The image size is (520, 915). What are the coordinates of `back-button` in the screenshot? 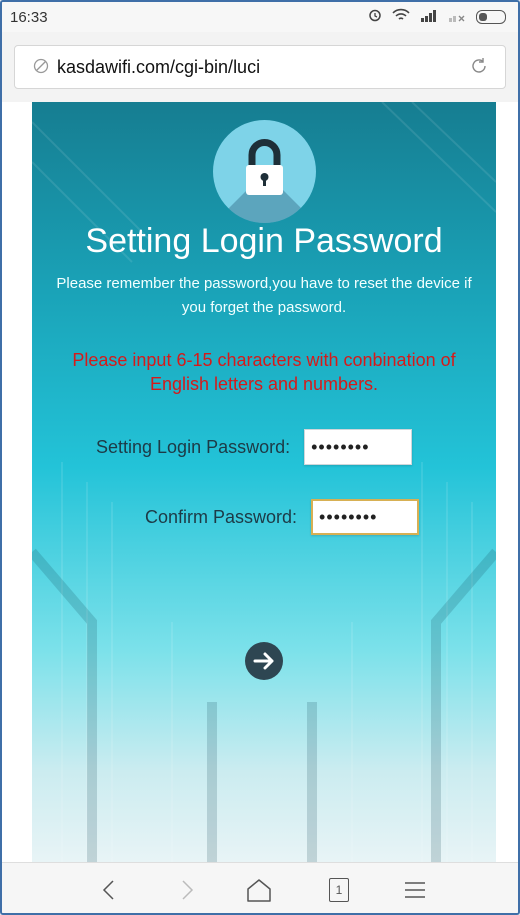 It's located at (109, 890).